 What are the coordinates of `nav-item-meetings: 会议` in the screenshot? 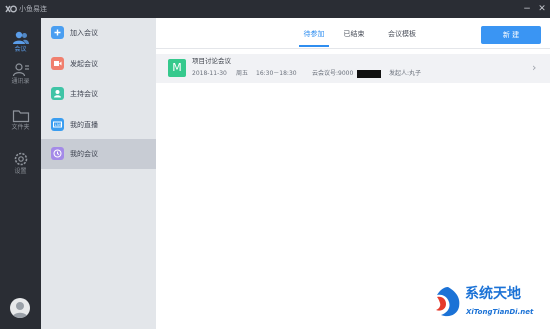 It's located at (20, 45).